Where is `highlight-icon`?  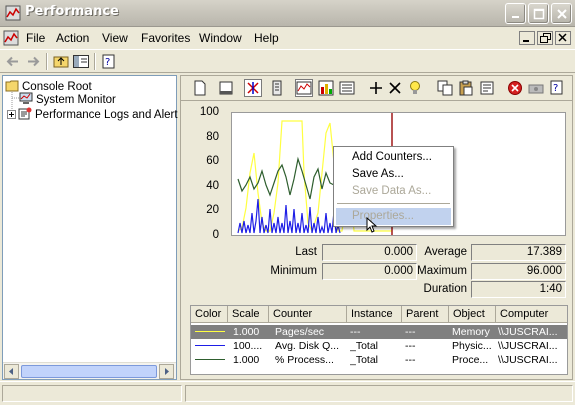
highlight-icon is located at coordinates (415, 88).